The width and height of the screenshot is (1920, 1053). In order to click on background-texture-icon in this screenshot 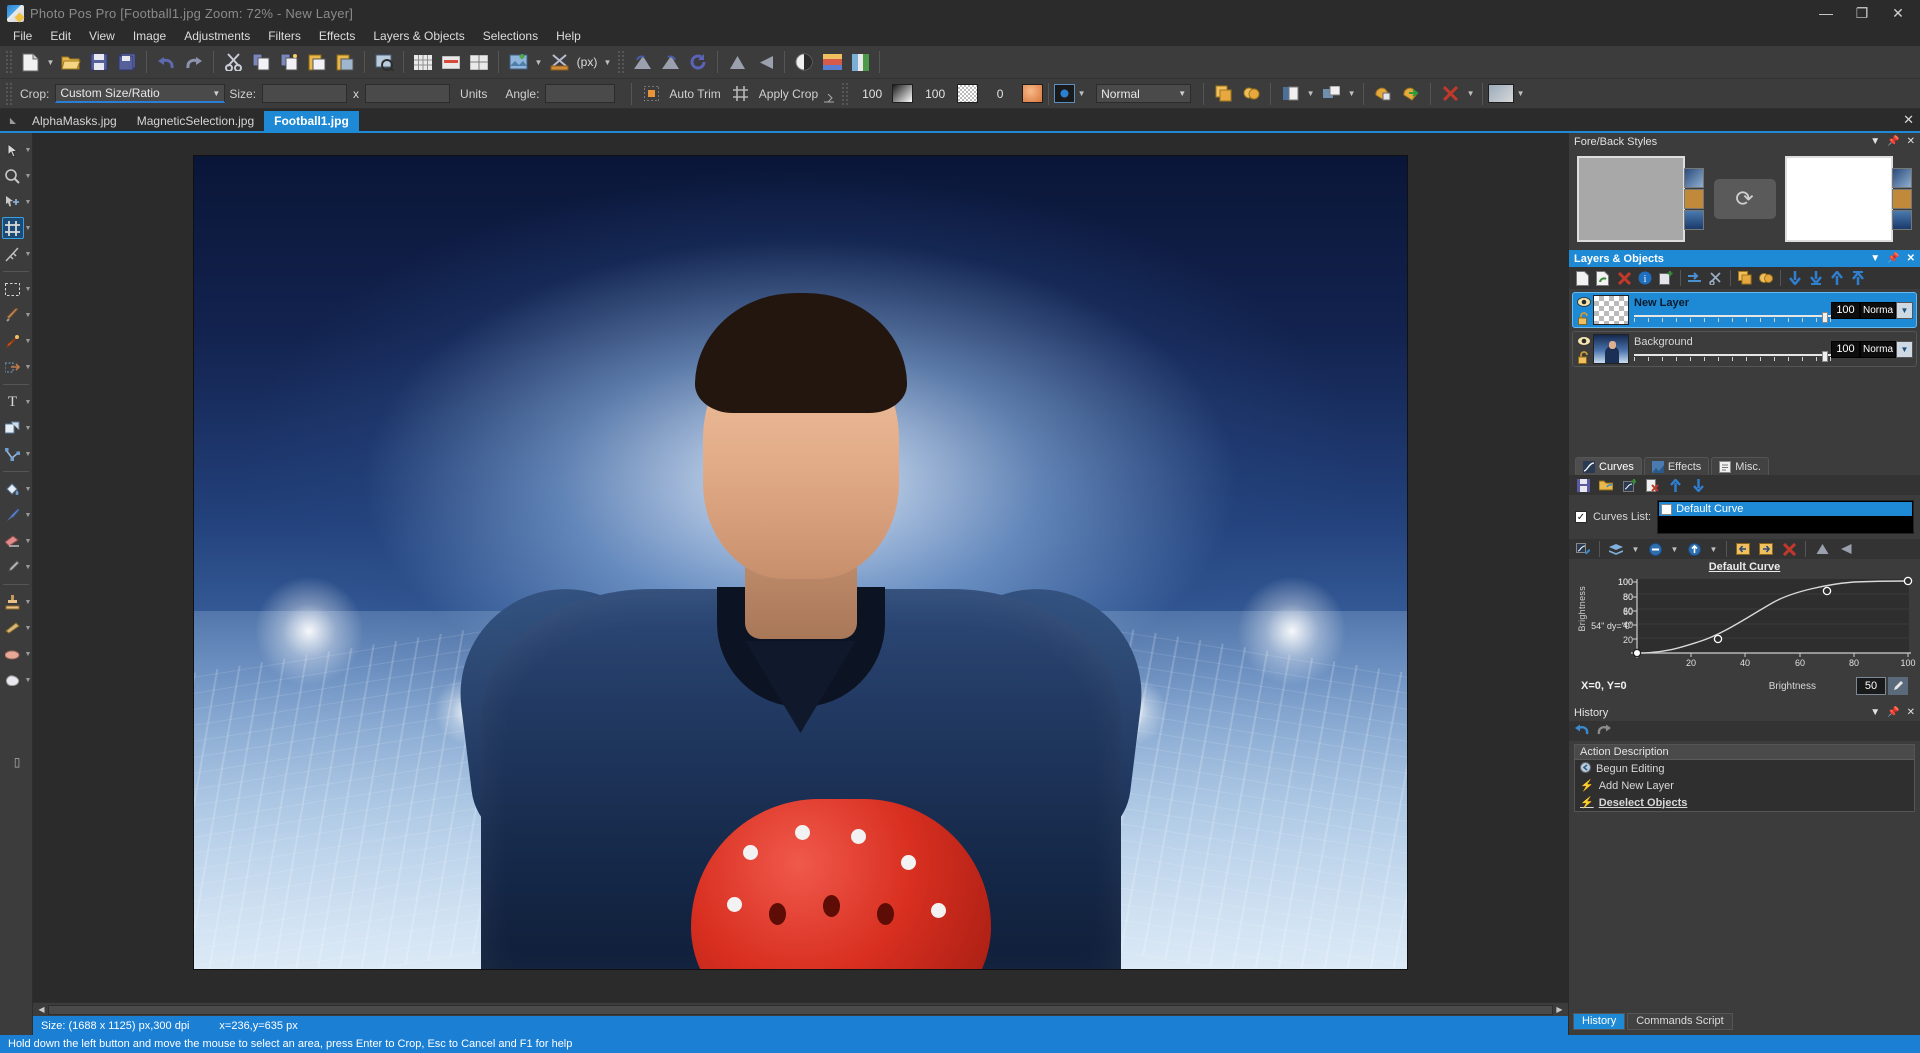, I will do `click(1902, 220)`.